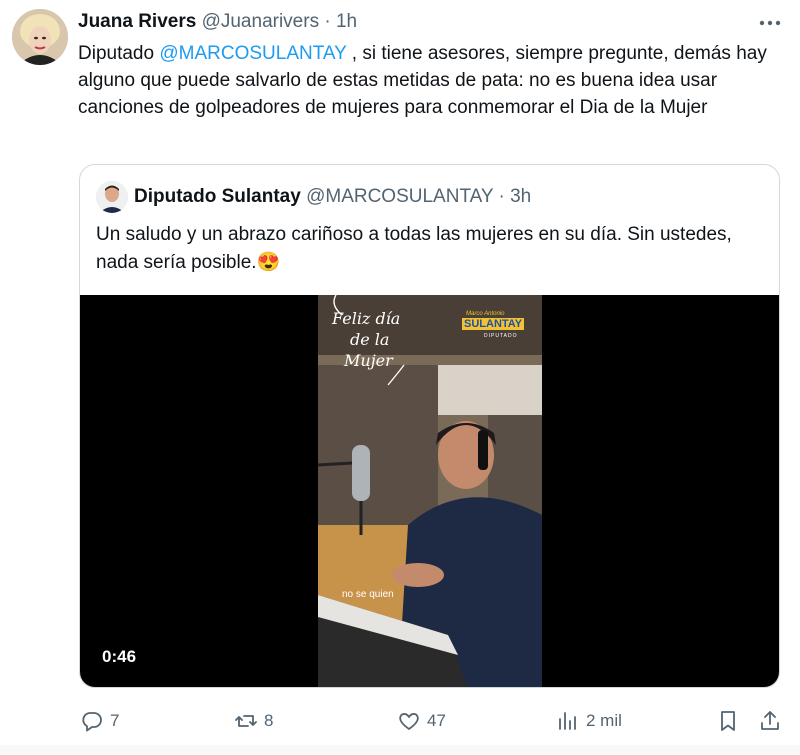 The image size is (800, 755). What do you see at coordinates (112, 197) in the screenshot?
I see `quote-avatar` at bounding box center [112, 197].